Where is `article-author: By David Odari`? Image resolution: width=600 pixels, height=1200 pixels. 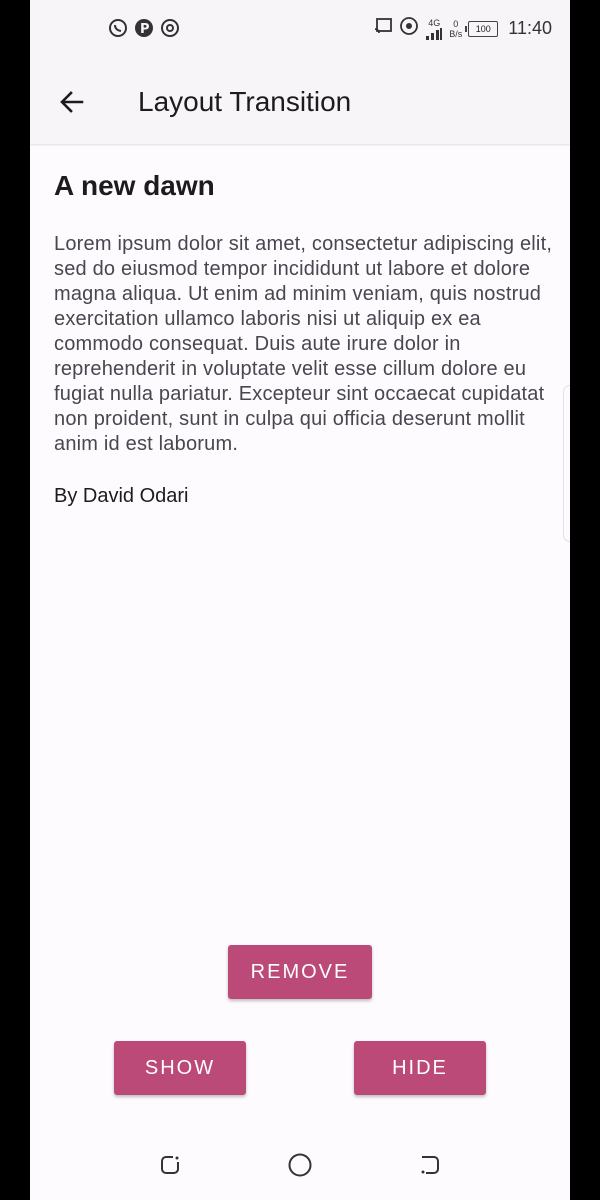 article-author: By David Odari is located at coordinates (121, 496).